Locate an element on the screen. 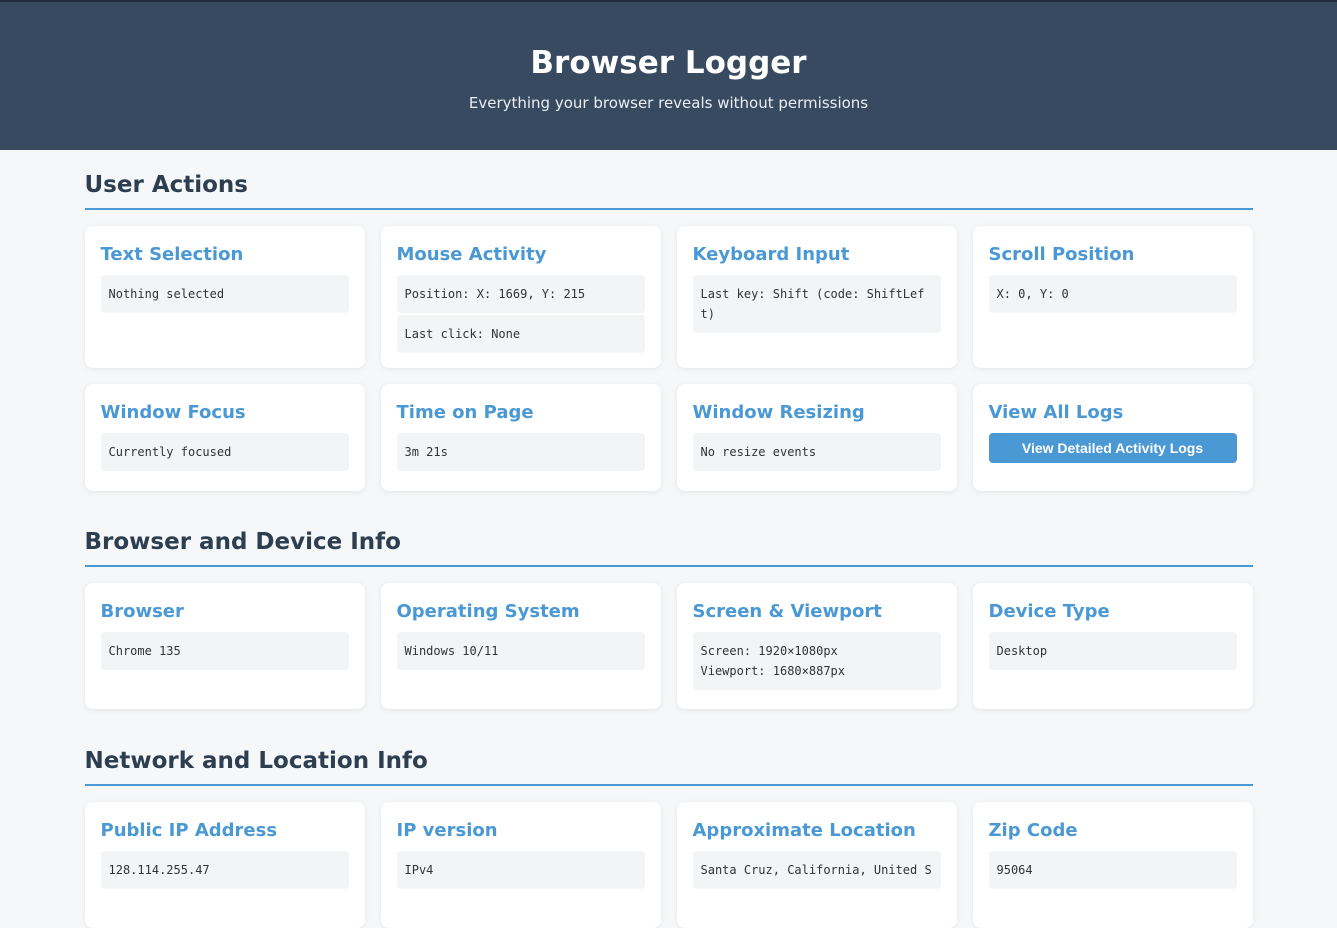 Image resolution: width=1337 pixels, height=928 pixels. card-time-on-page: Time on Page 3m 21s is located at coordinates (520, 437).